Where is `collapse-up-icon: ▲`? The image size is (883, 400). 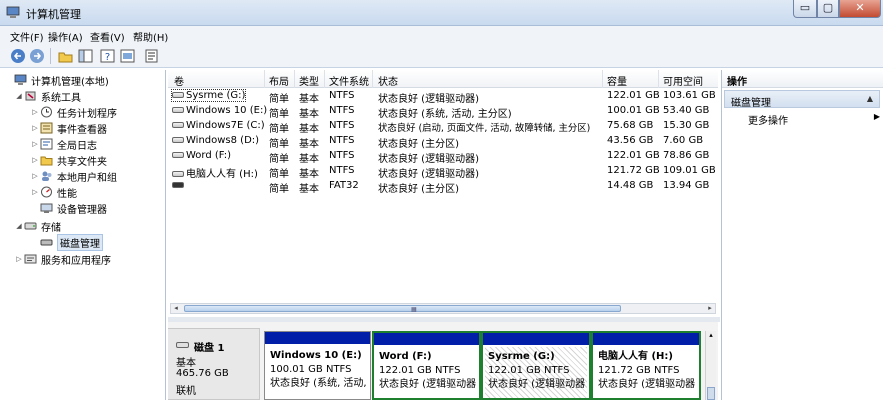
collapse-up-icon: ▲ is located at coordinates (870, 98).